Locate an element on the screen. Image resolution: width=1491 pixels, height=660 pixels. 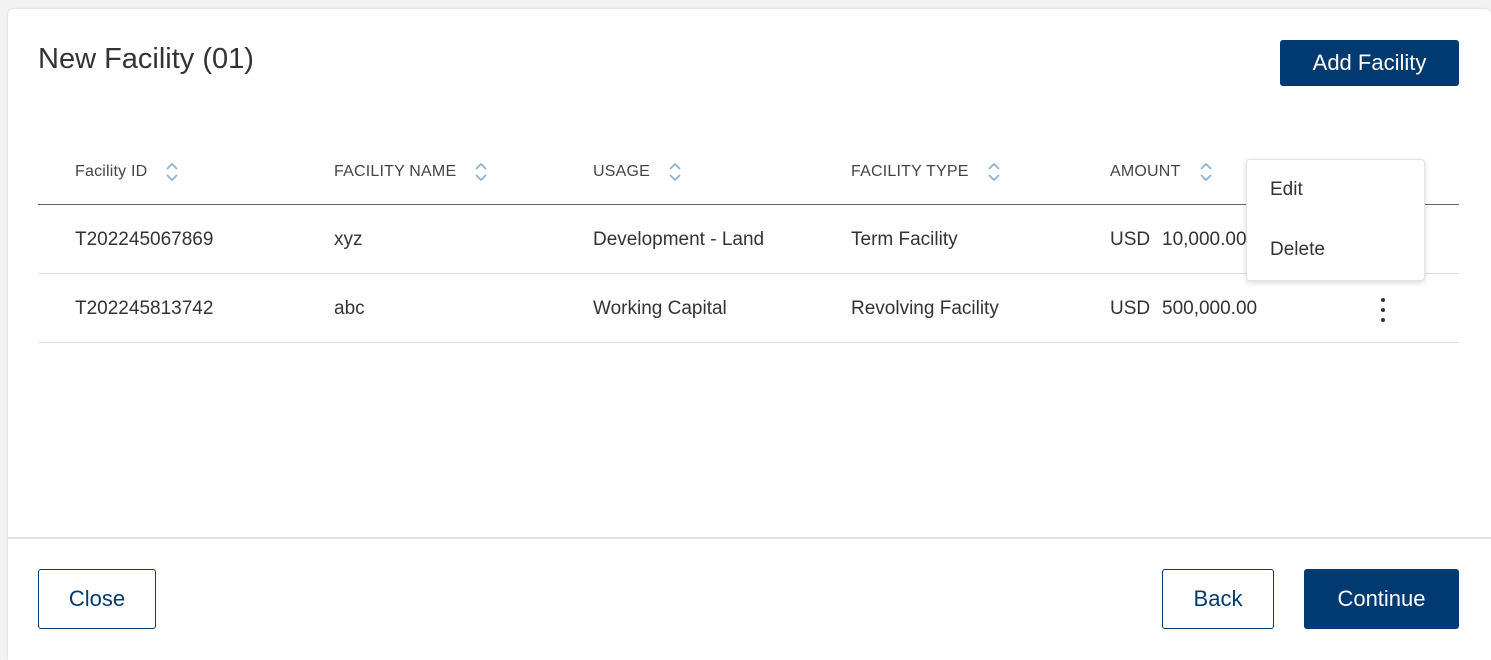
page-title: New Facility (01) is located at coordinates (146, 59).